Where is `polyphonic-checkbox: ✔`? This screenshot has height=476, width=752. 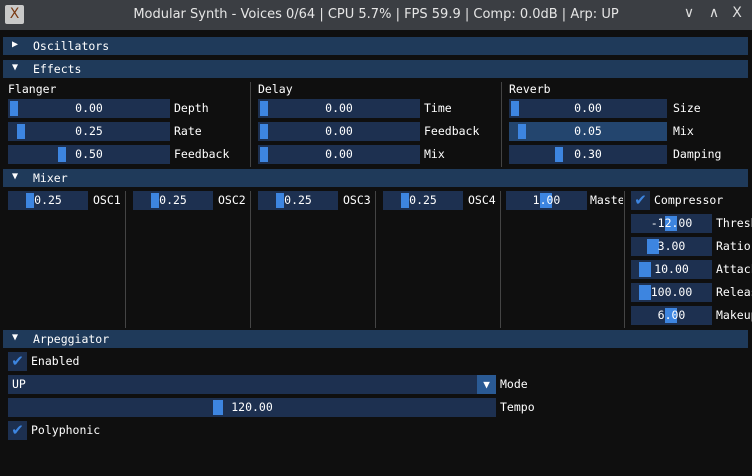
polyphonic-checkbox: ✔ is located at coordinates (17, 430).